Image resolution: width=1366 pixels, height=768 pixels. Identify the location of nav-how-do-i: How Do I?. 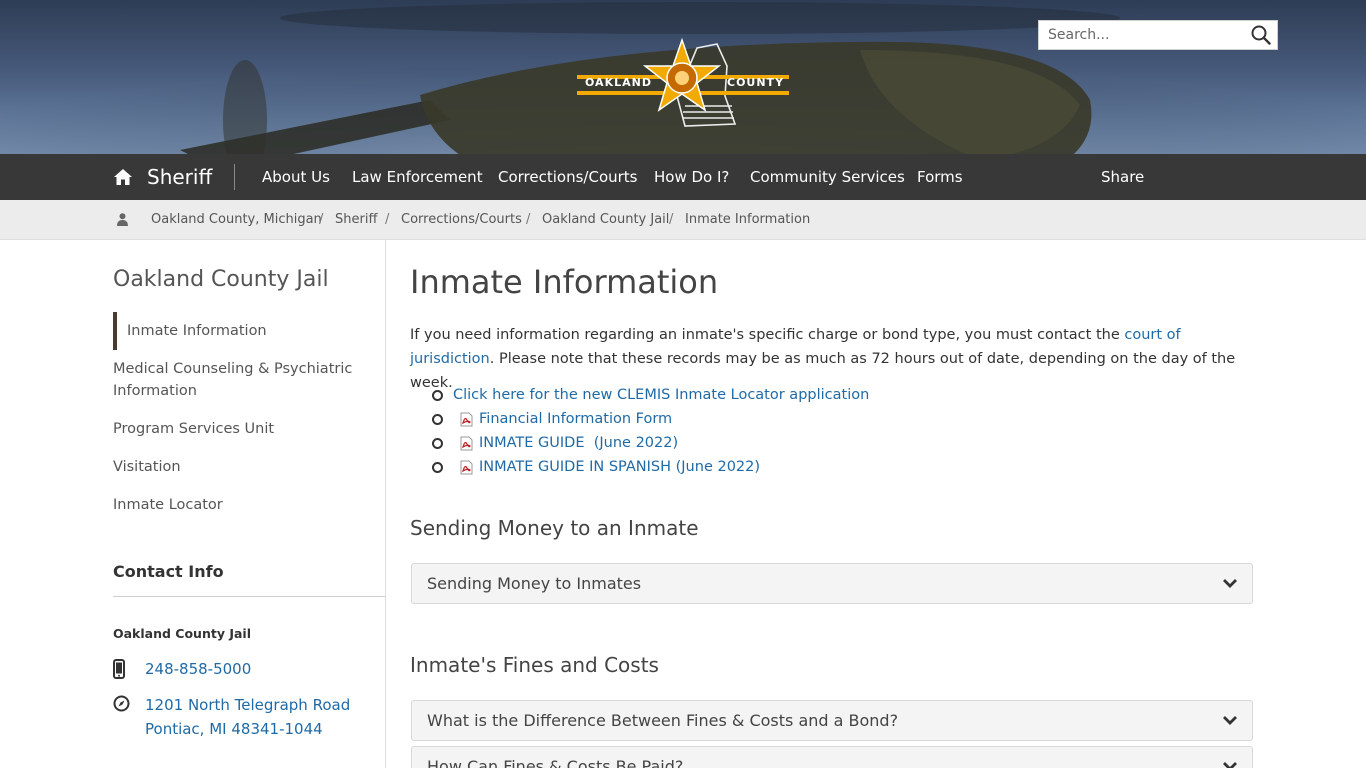
(691, 177).